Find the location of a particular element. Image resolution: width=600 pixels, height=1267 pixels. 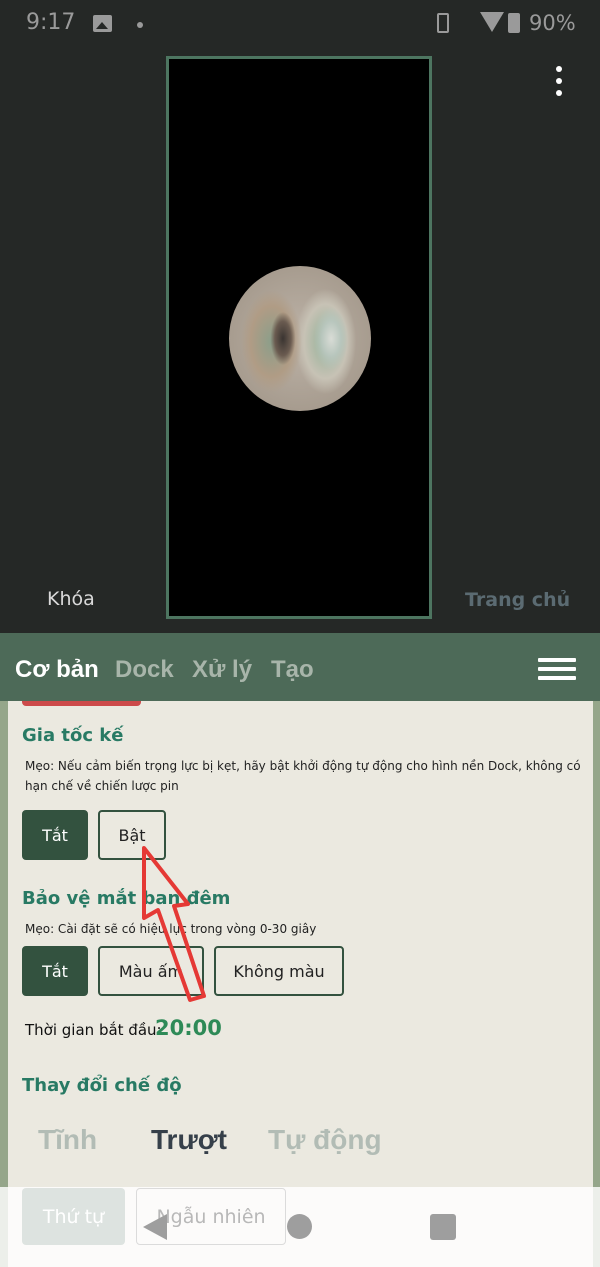

red-indicator is located at coordinates (81, 703).